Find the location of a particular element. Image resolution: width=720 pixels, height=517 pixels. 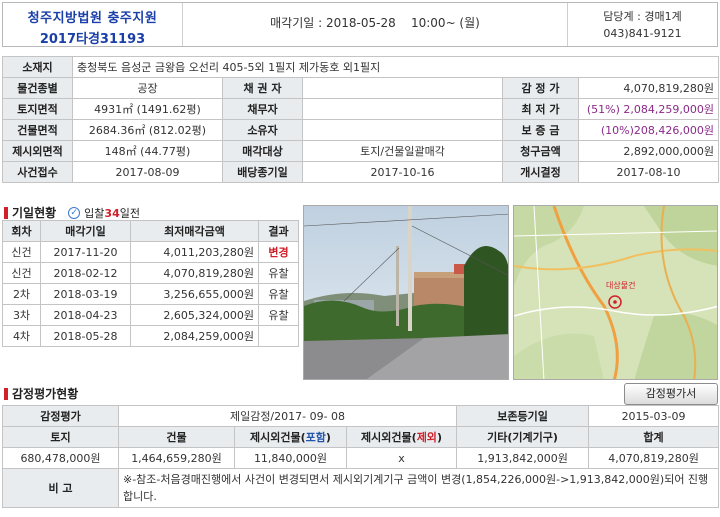

label-dividend-deadline: 배당종기일 is located at coordinates (262, 172).